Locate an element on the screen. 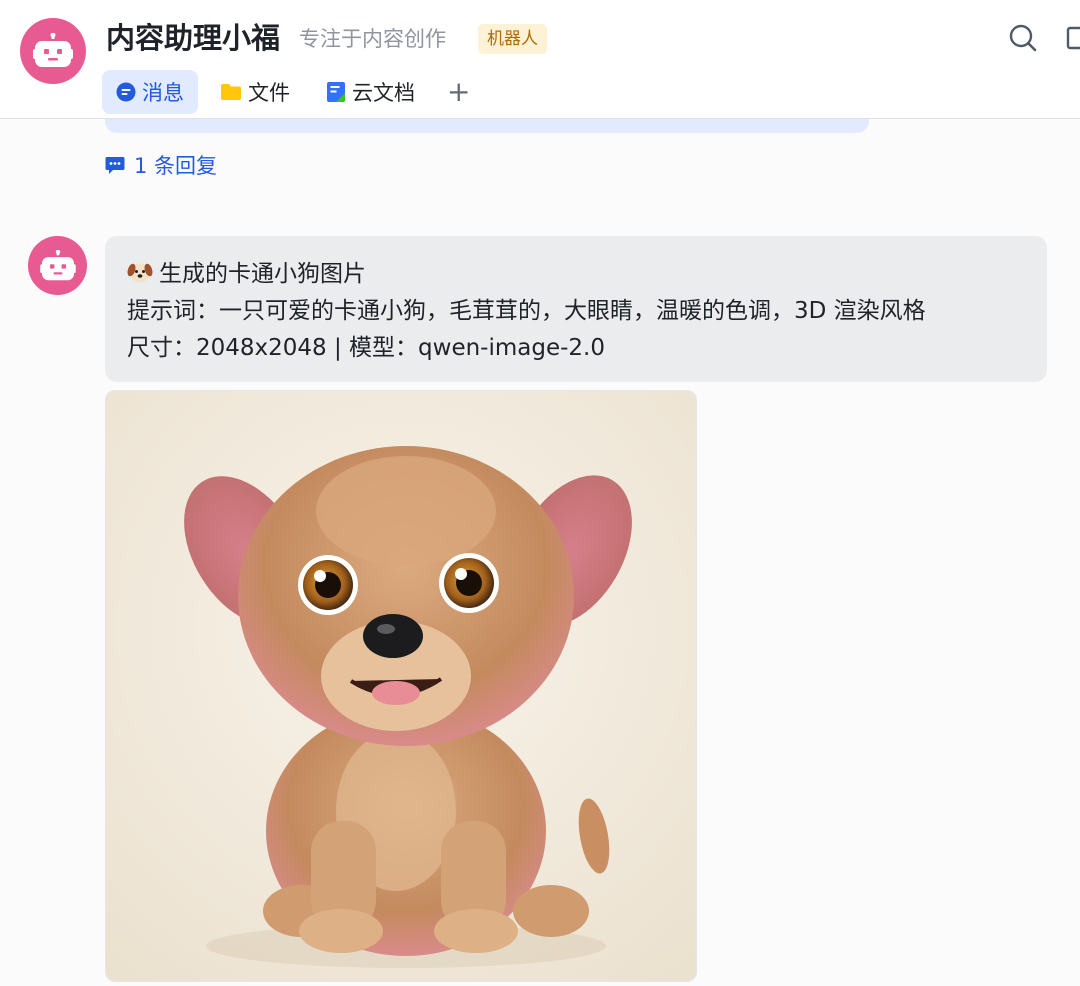 The image size is (1080, 986). add-tab-button: + is located at coordinates (458, 92).